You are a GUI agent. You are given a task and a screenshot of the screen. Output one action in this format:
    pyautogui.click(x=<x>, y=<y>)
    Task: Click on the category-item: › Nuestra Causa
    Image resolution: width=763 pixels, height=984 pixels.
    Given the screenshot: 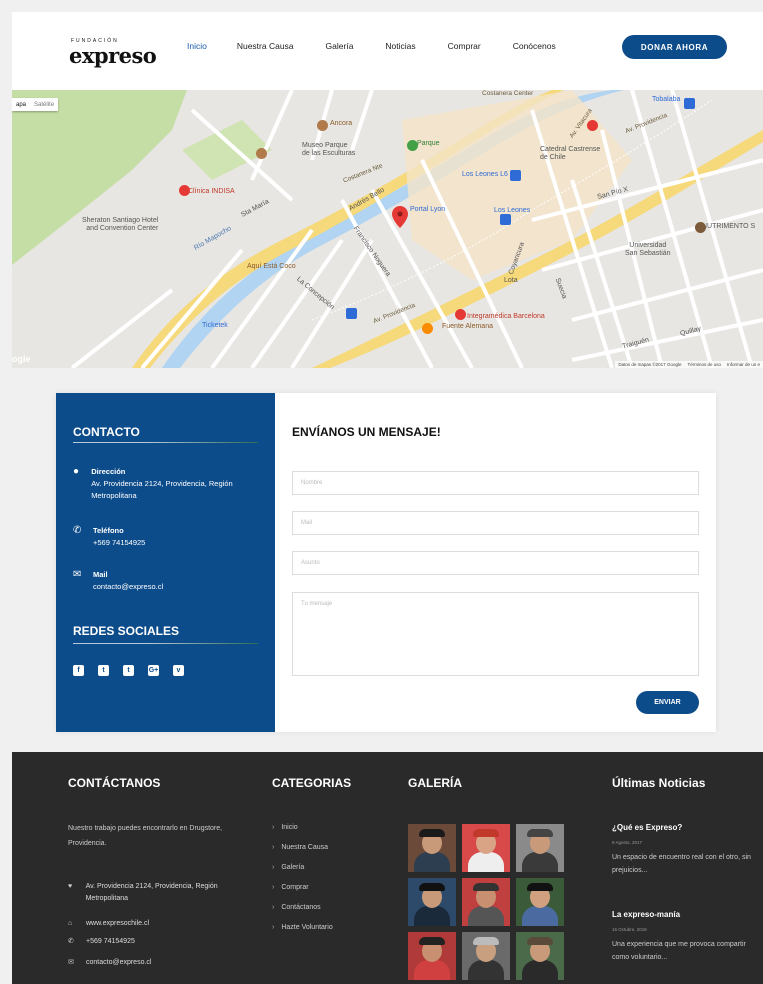 What is the action you would take?
    pyautogui.click(x=302, y=854)
    